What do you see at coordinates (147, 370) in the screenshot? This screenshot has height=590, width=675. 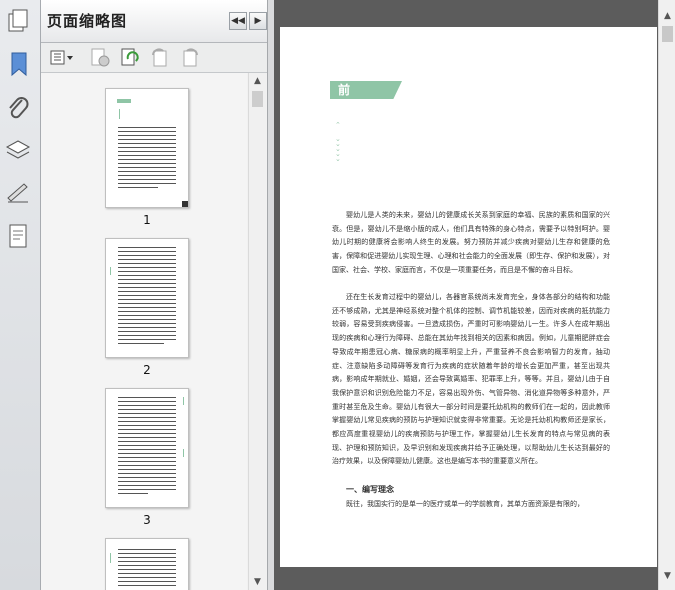 I see `thumbnail-label: 2` at bounding box center [147, 370].